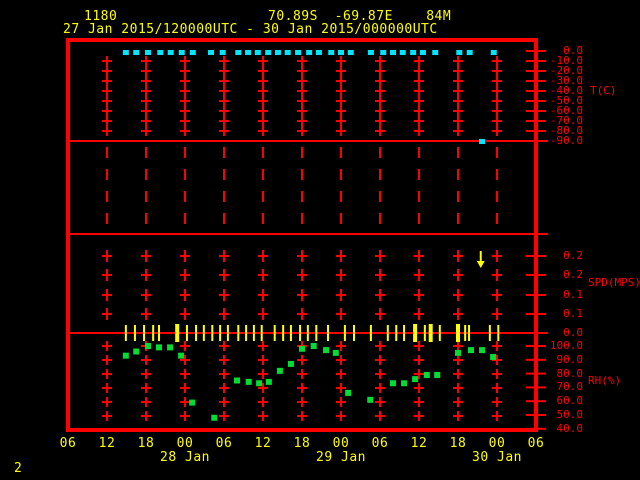  I want to click on rh-tick-label: 50.0, so click(570, 414).